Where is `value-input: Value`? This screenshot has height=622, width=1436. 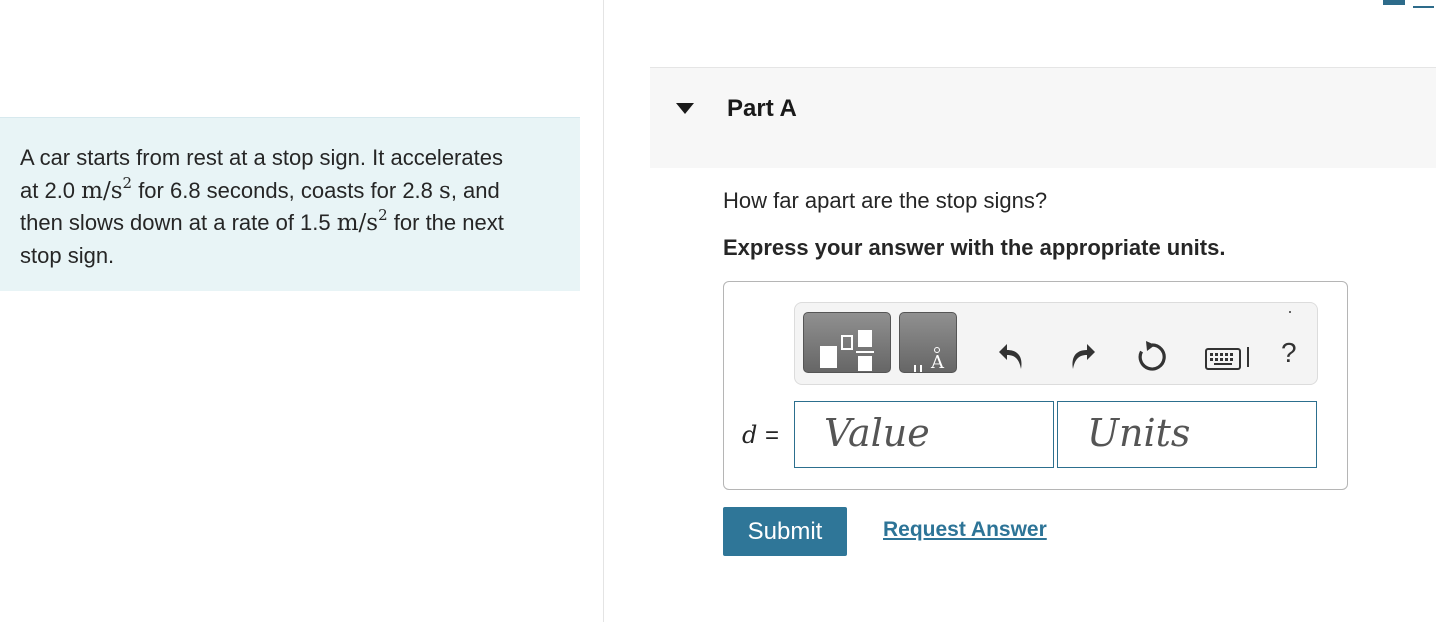 value-input: Value is located at coordinates (924, 434).